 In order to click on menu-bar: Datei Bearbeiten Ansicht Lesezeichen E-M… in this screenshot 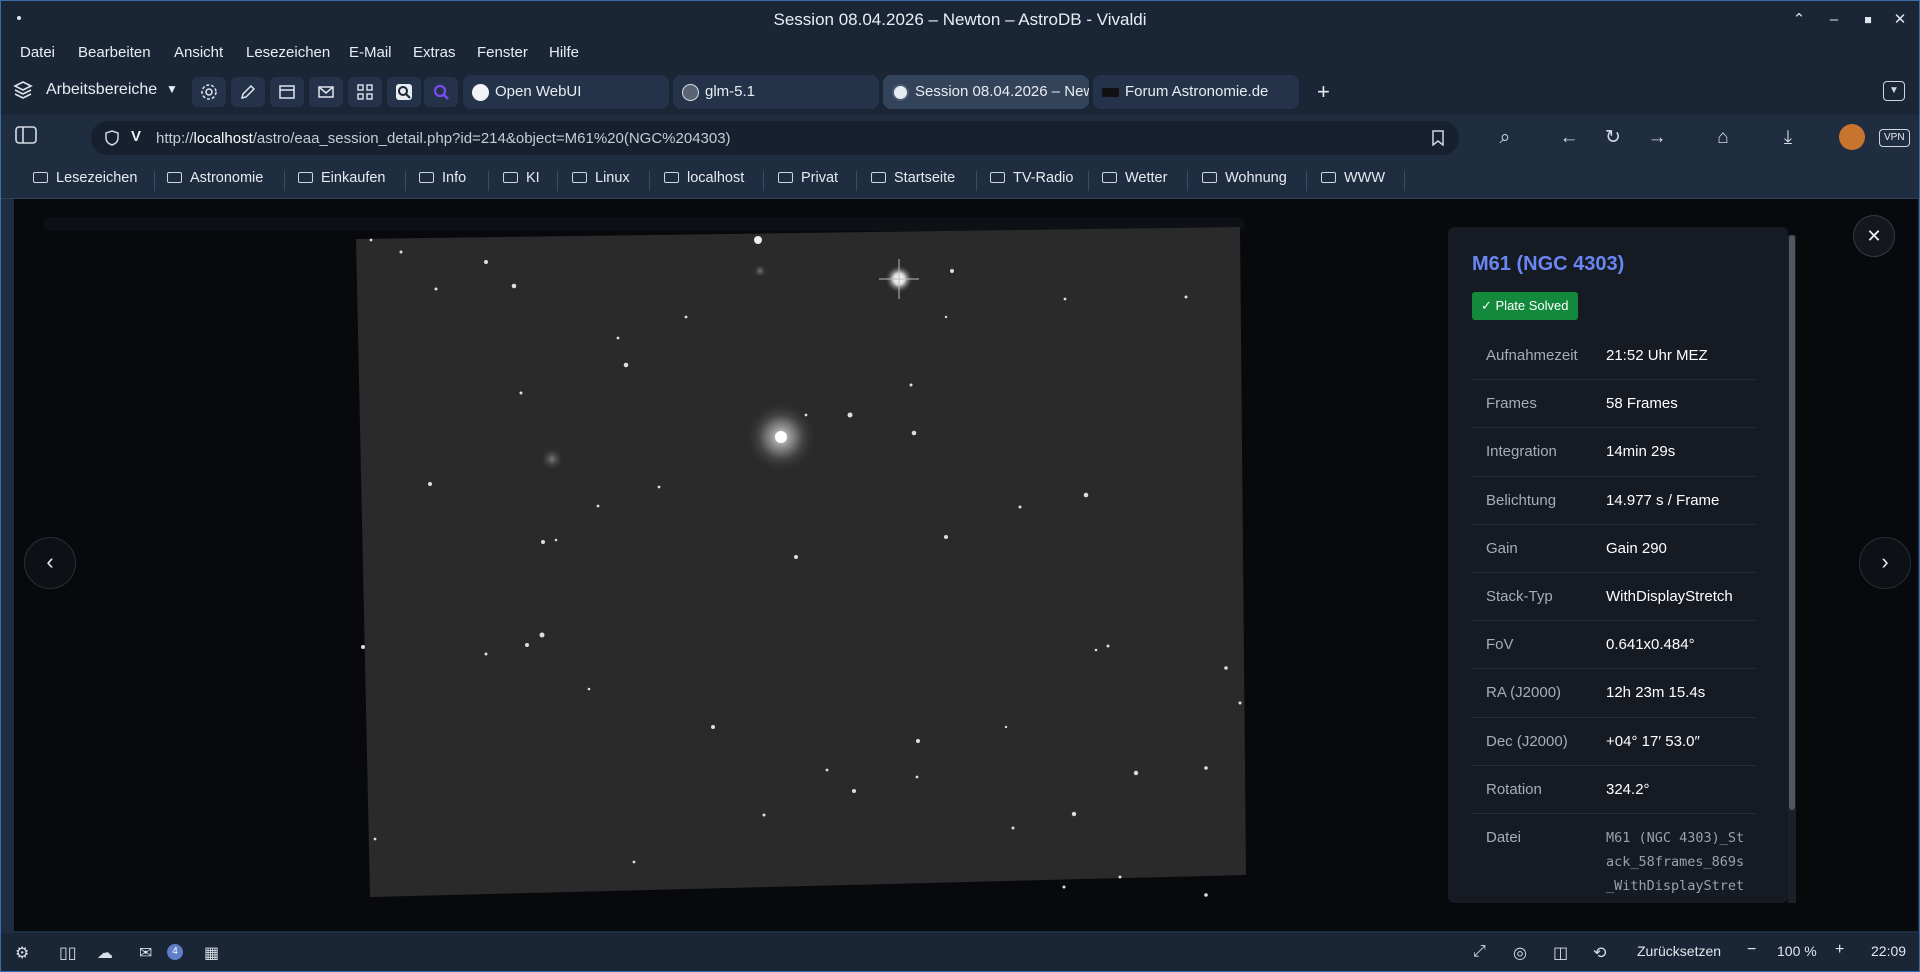, I will do `click(960, 53)`.